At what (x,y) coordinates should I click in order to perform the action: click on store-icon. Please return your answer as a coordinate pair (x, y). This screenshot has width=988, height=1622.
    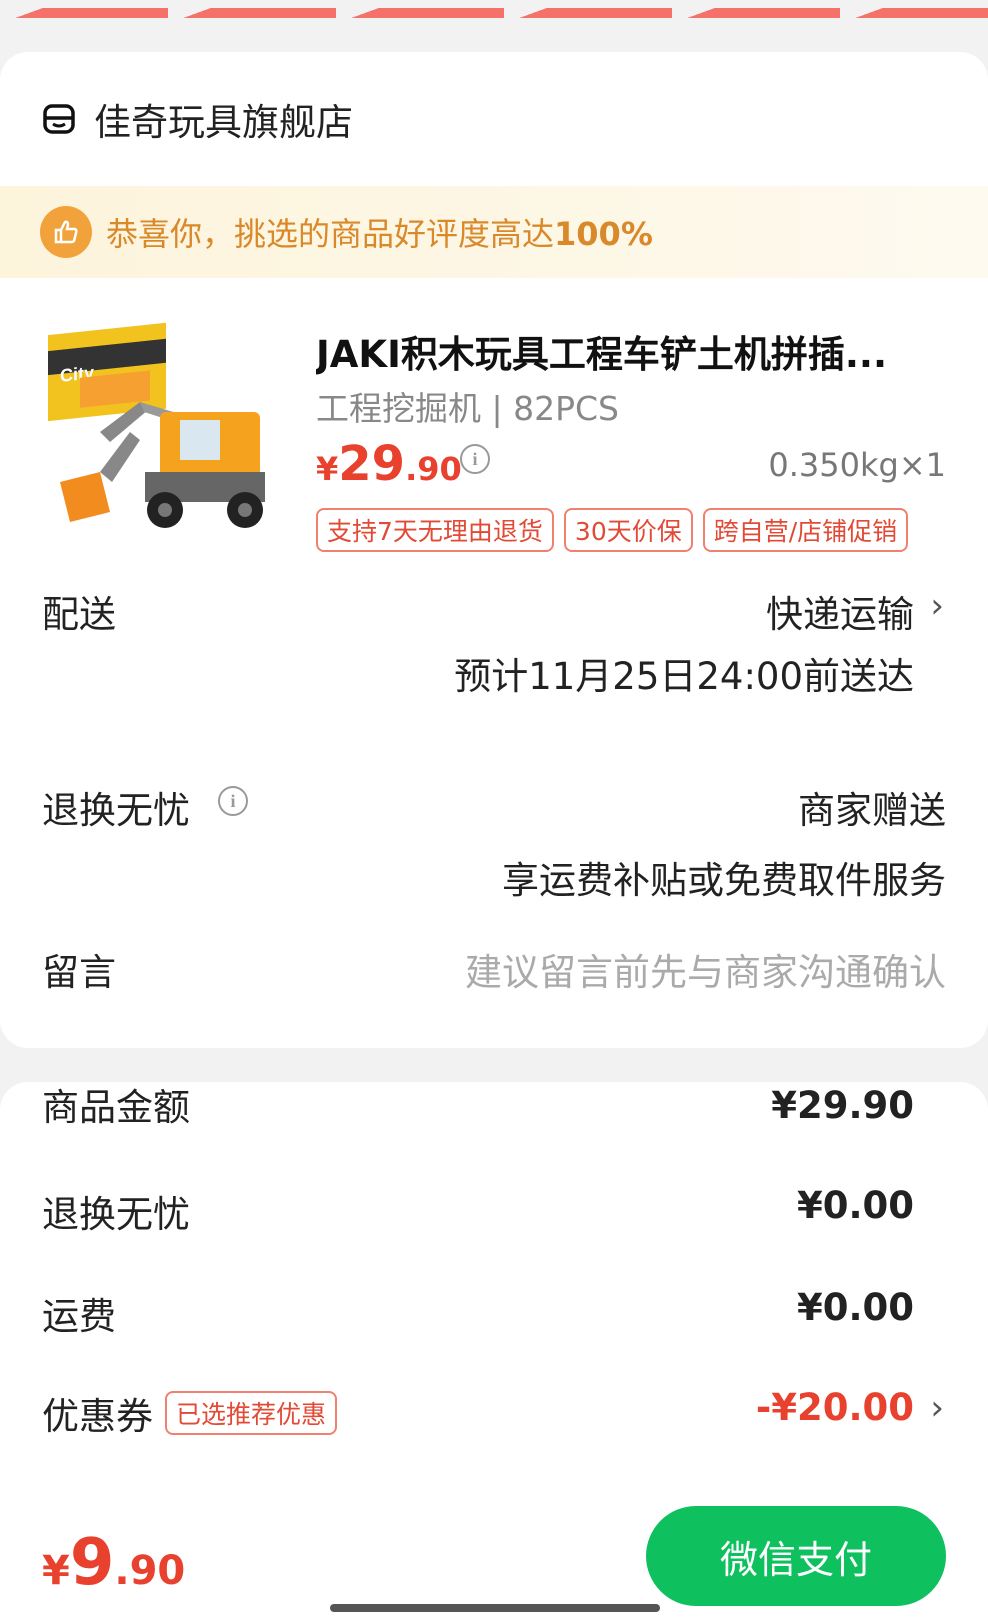
    Looking at the image, I should click on (59, 119).